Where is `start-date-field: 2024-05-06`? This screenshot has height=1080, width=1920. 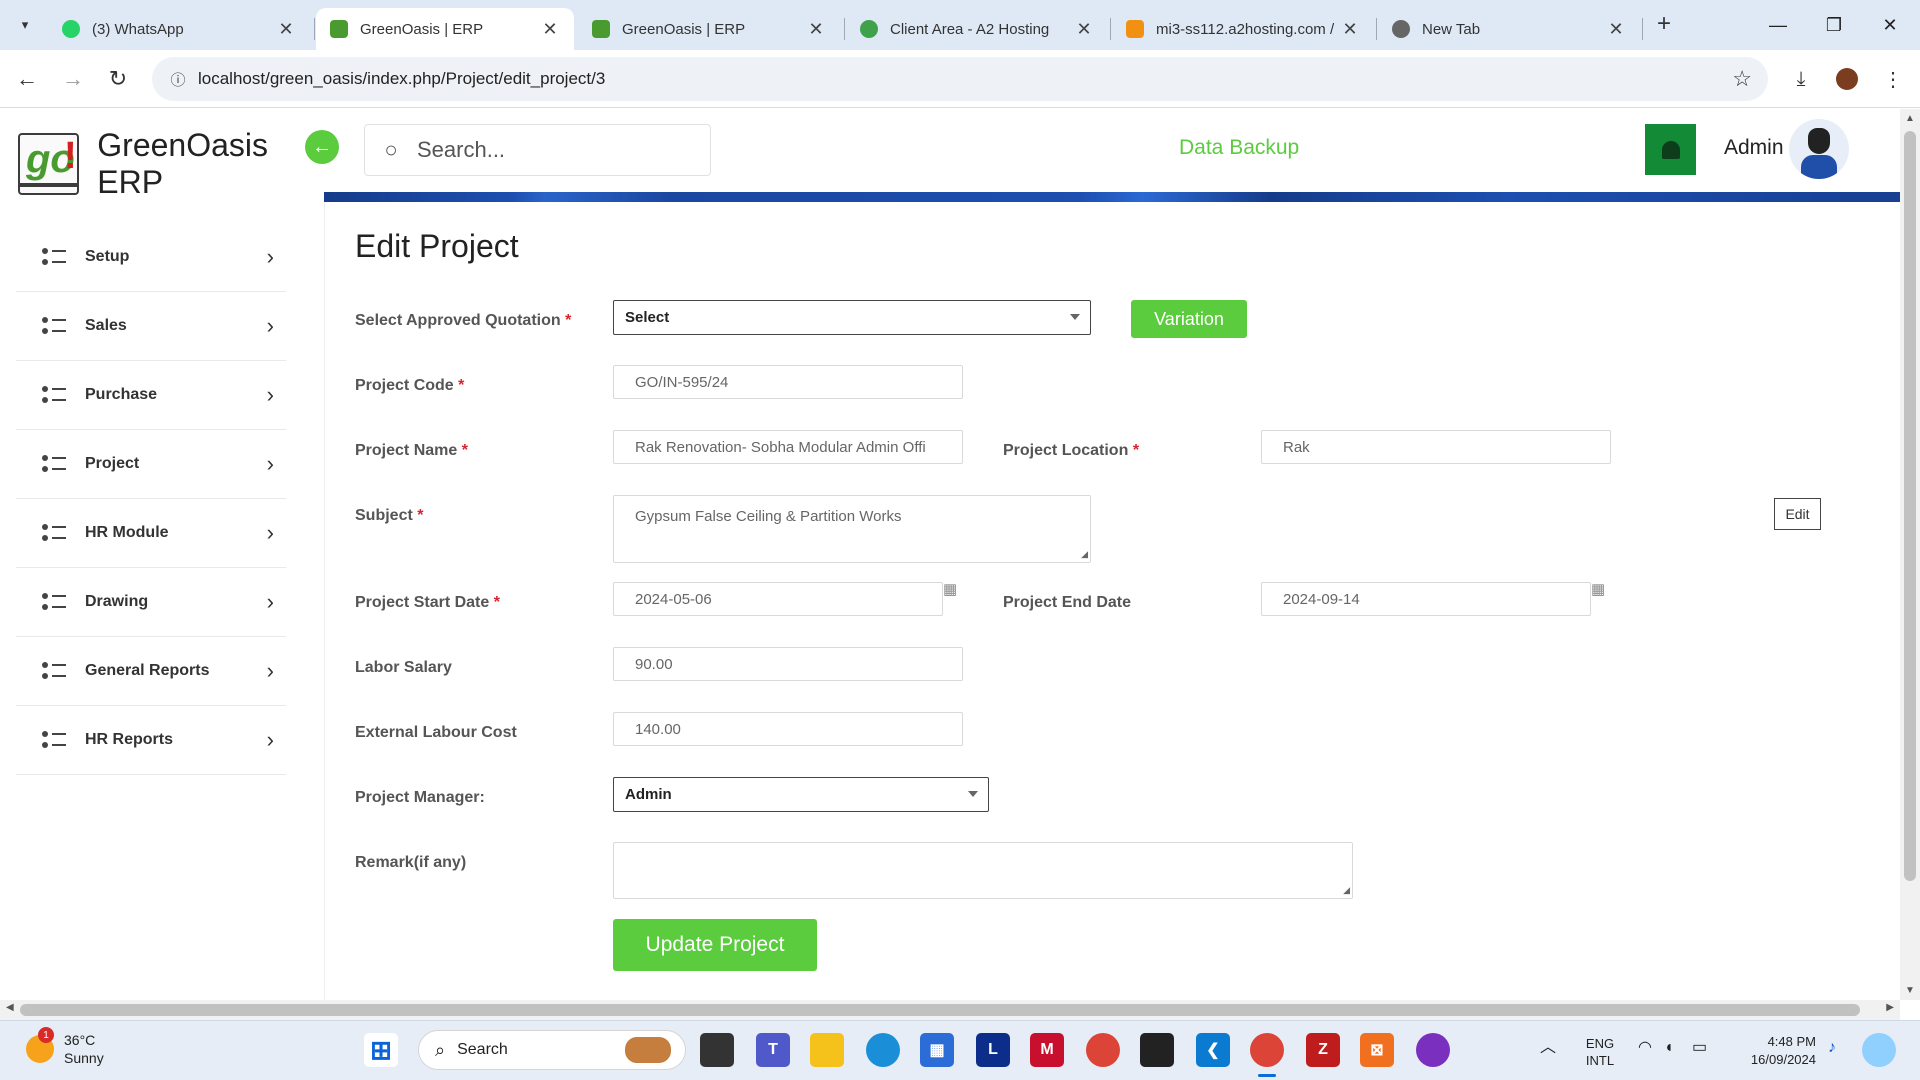 start-date-field: 2024-05-06 is located at coordinates (778, 599).